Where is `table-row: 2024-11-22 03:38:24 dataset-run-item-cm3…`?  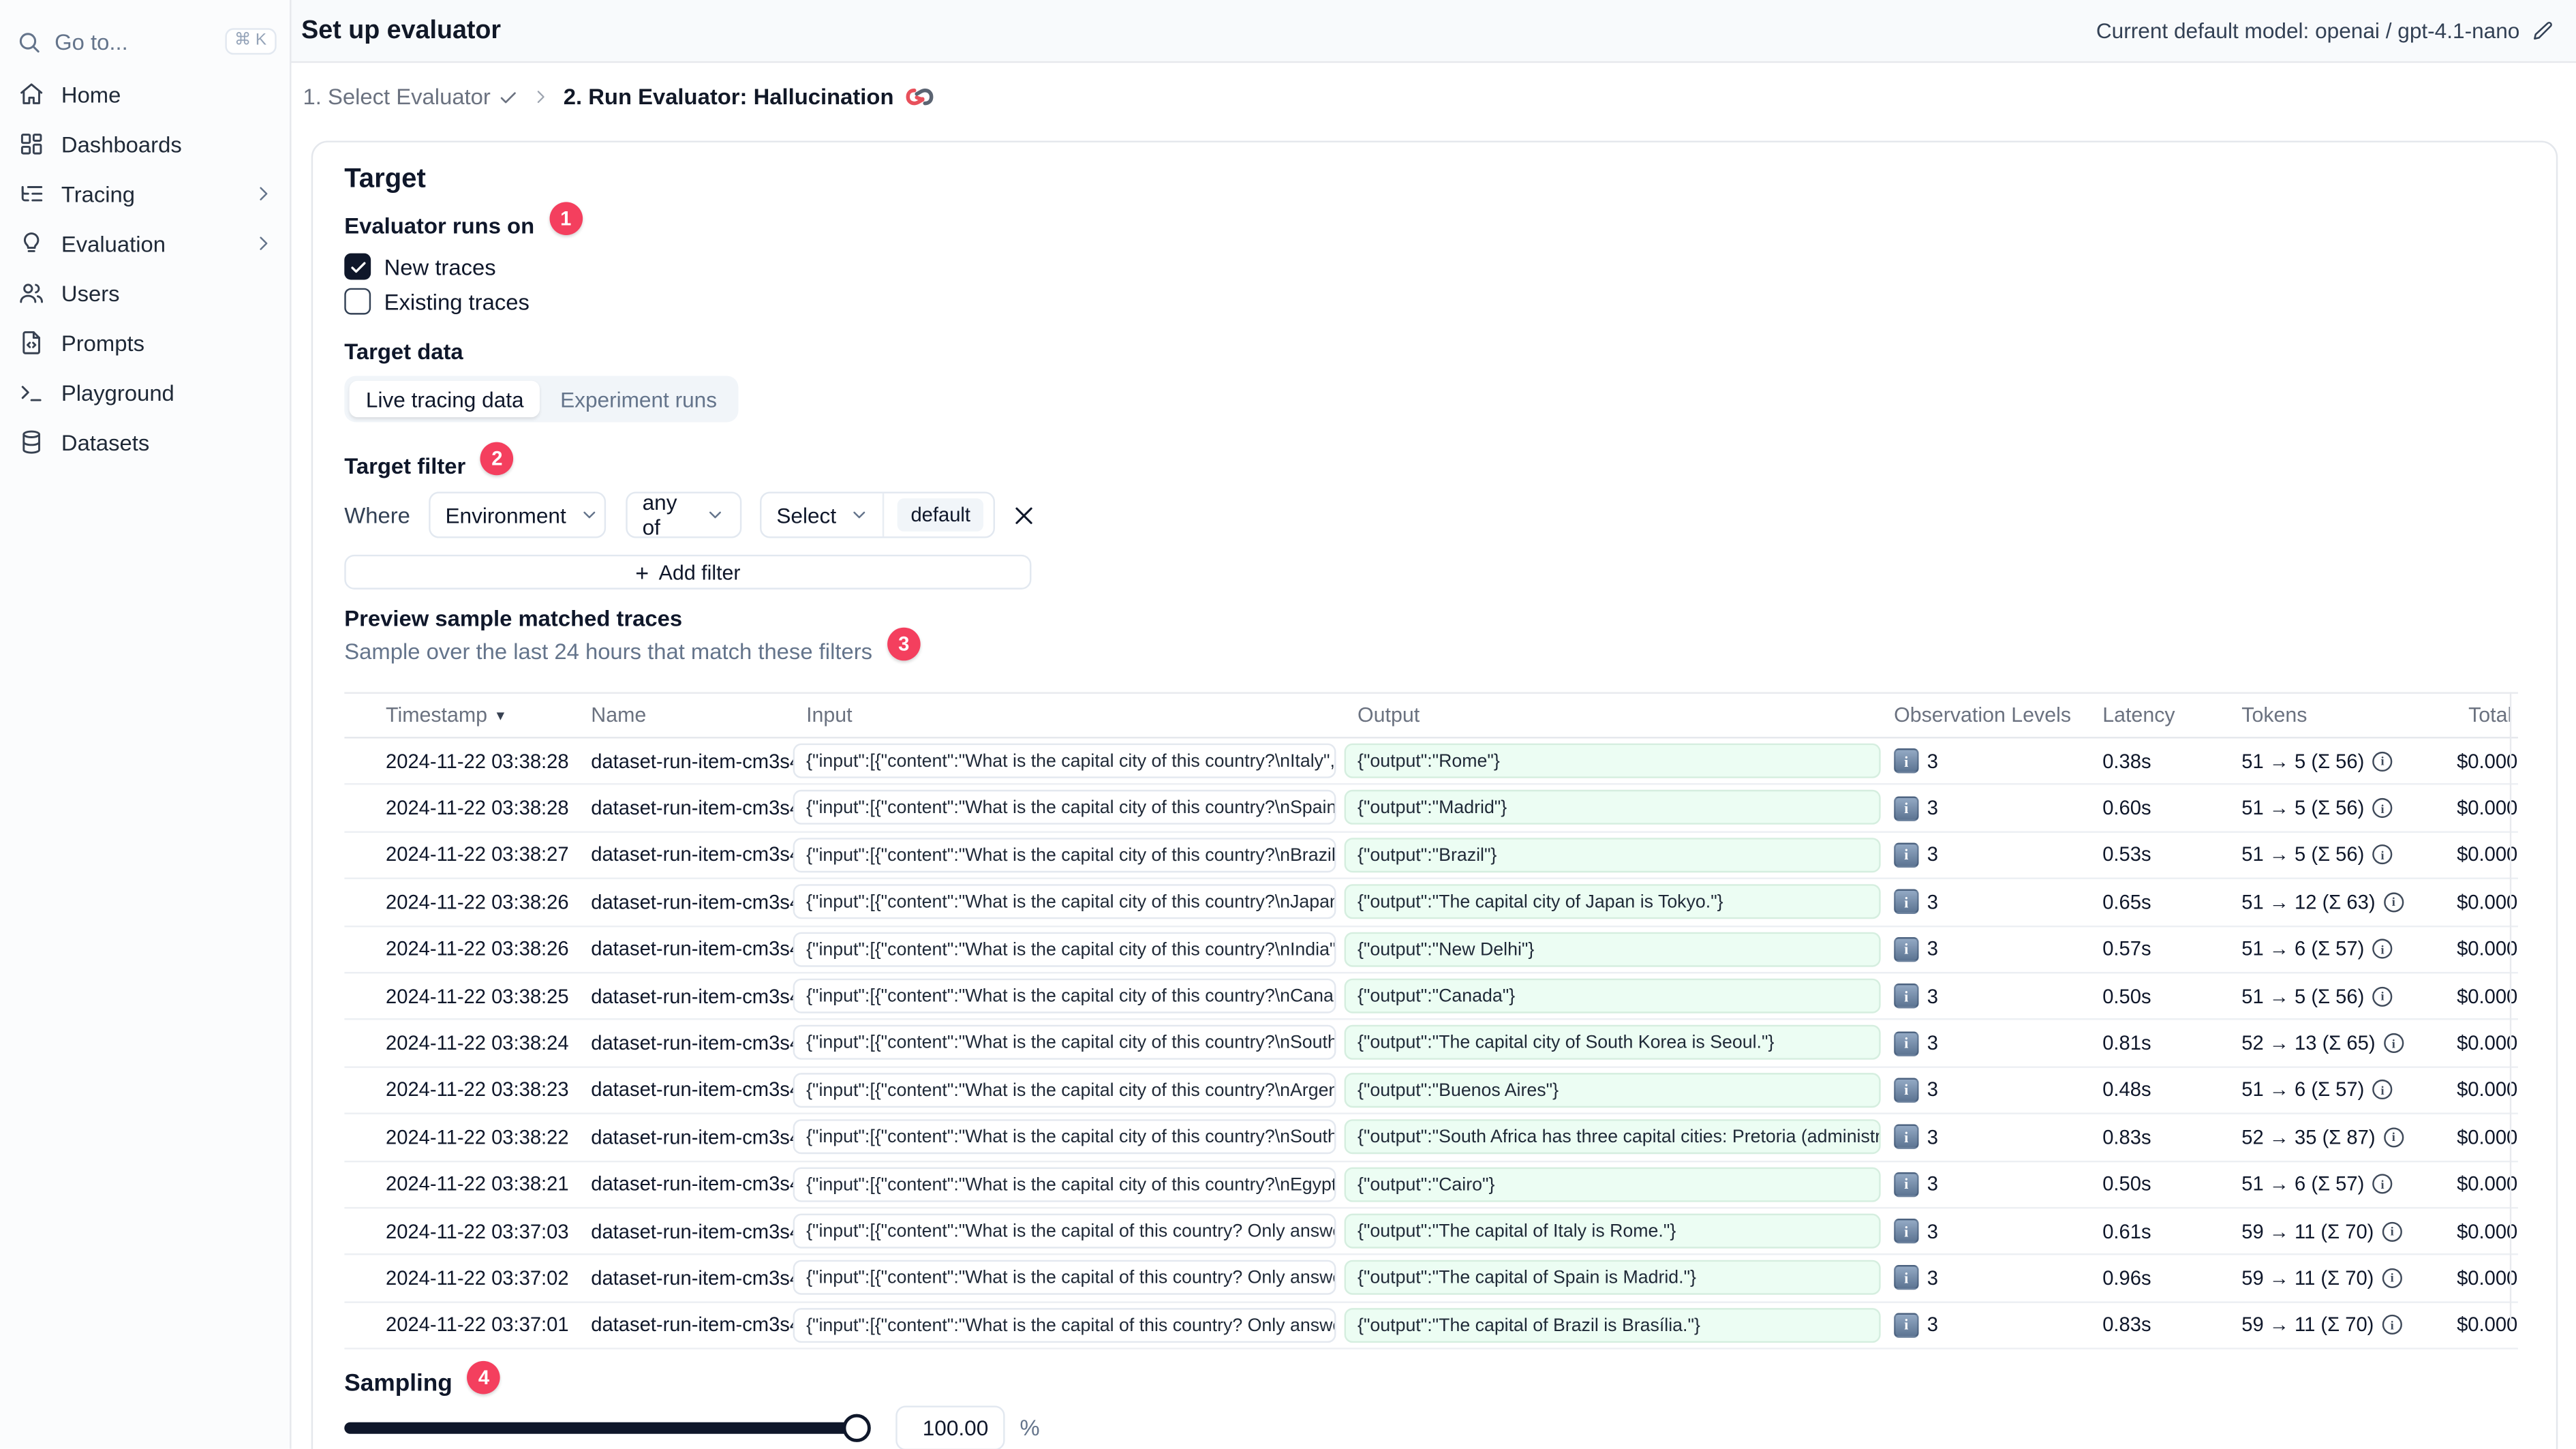 table-row: 2024-11-22 03:38:24 dataset-run-item-cm3… is located at coordinates (1431, 1044).